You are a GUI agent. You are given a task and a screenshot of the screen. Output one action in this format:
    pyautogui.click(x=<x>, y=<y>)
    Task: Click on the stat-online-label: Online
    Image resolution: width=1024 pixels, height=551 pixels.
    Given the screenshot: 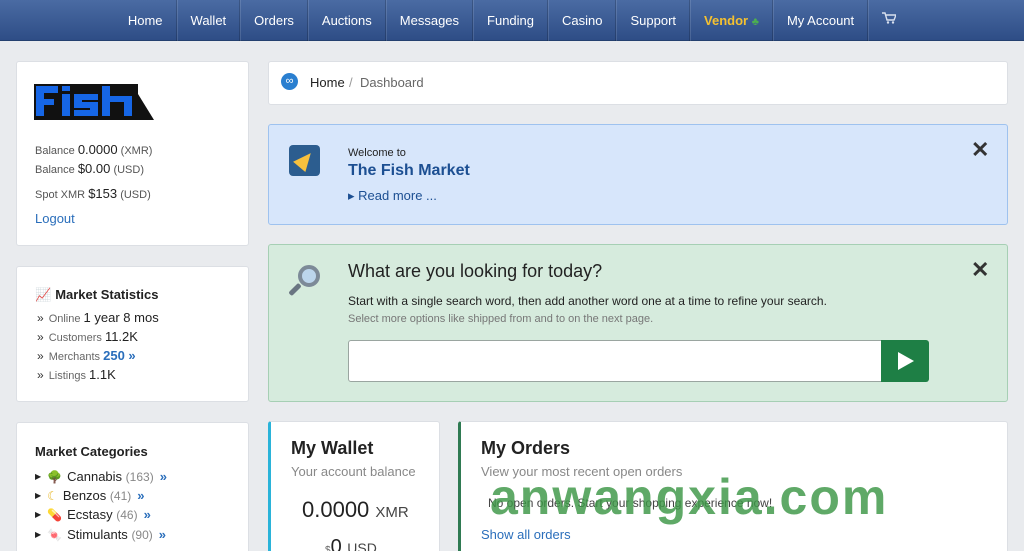 What is the action you would take?
    pyautogui.click(x=64, y=319)
    